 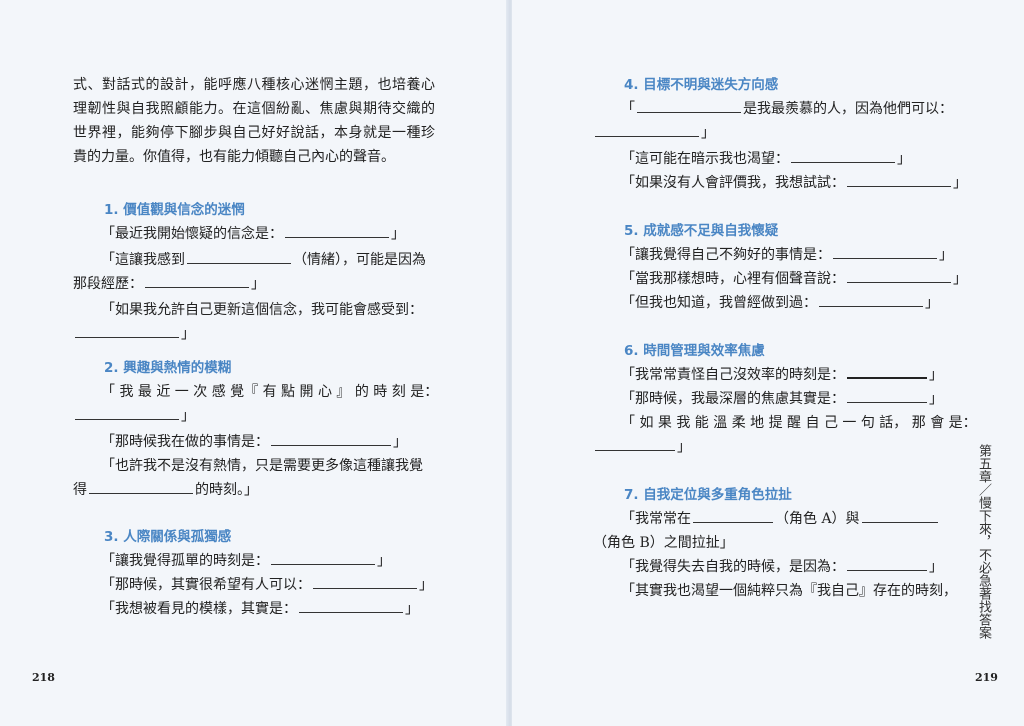 I want to click on page-number-left: 218, so click(x=43, y=677).